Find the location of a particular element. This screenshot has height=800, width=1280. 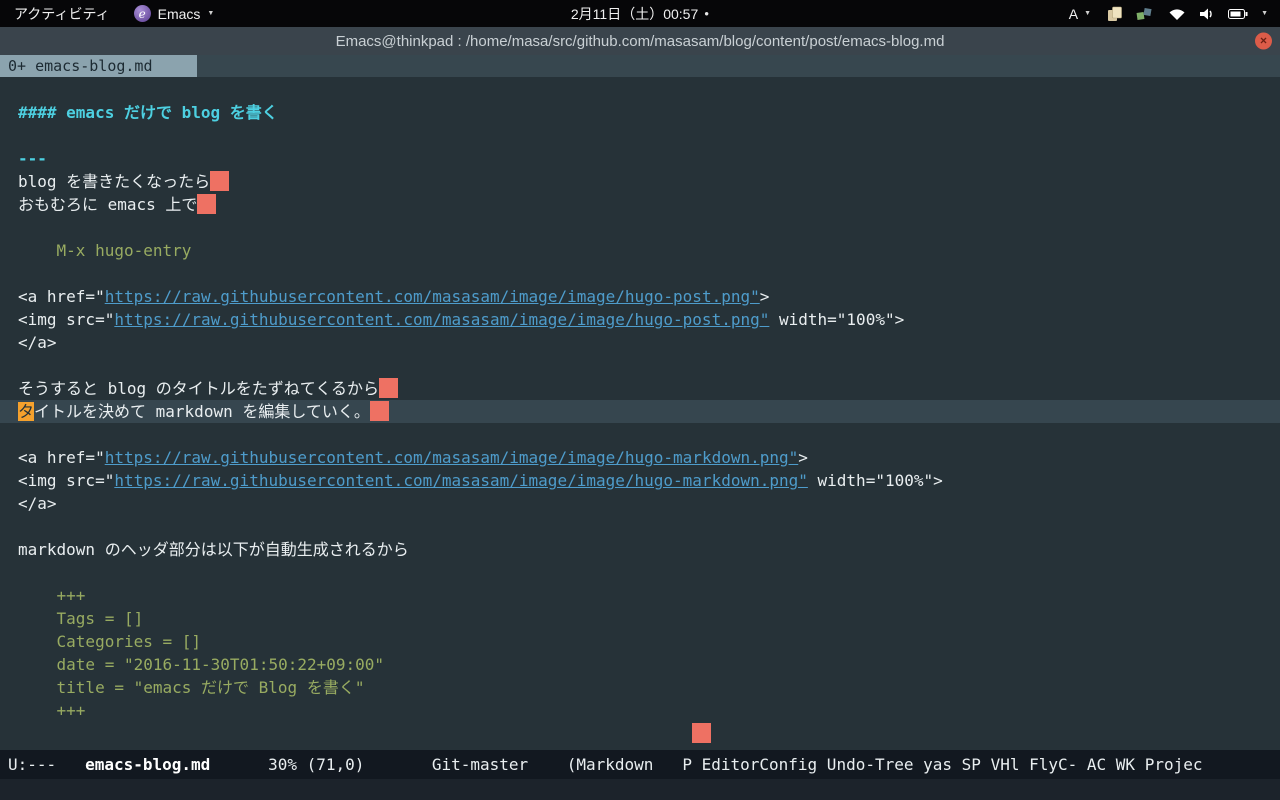

buffer-line: Tags = [] is located at coordinates (649, 618).